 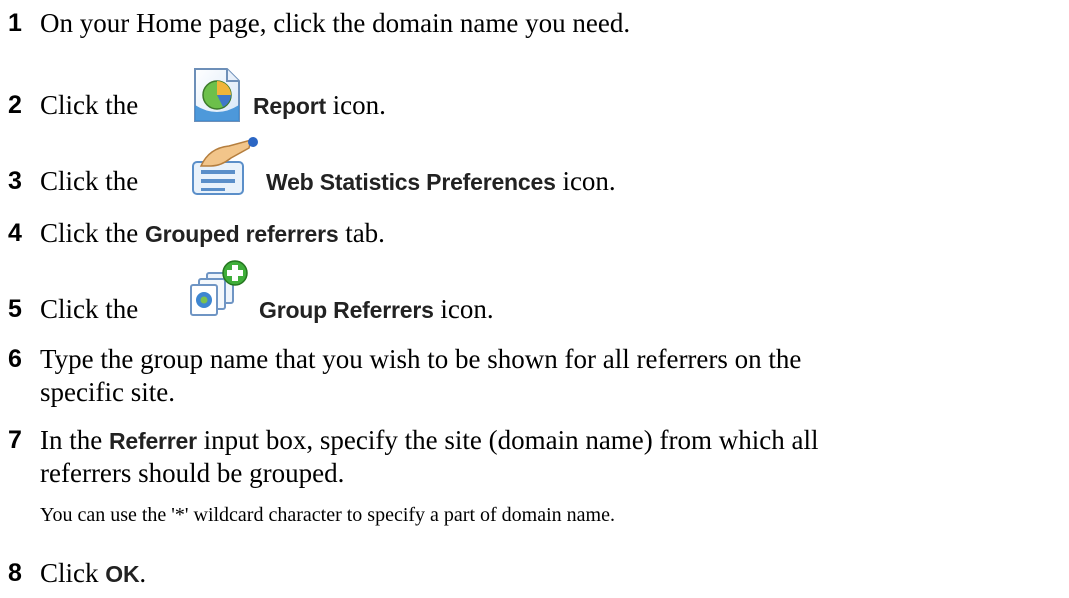 What do you see at coordinates (15, 573) in the screenshot?
I see `step-number: 8` at bounding box center [15, 573].